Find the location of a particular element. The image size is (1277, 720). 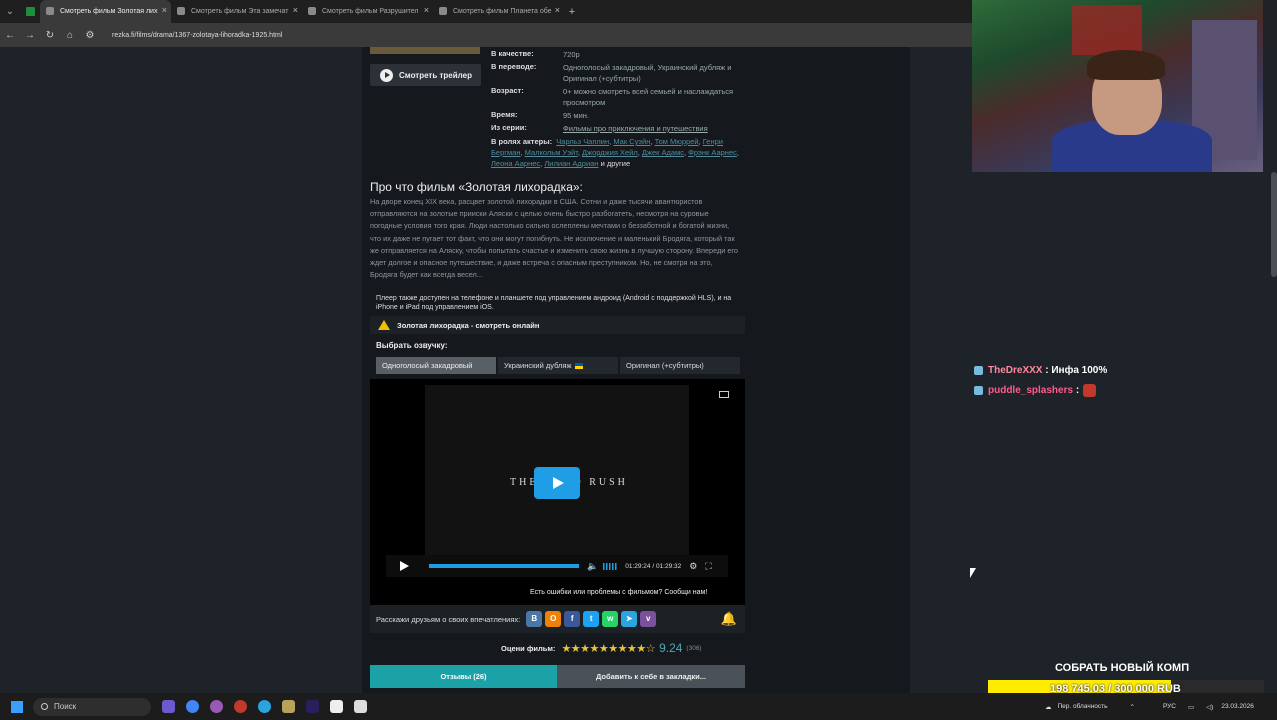

volume-slider is located at coordinates (610, 566).